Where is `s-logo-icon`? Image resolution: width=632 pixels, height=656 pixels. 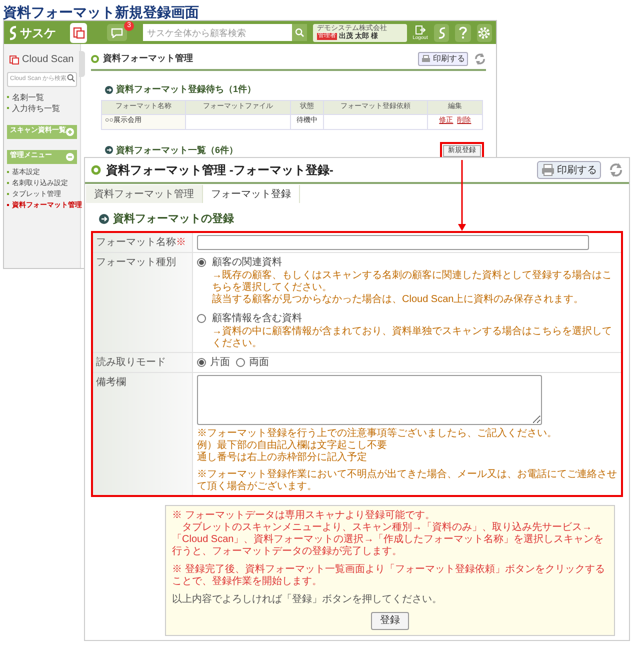 s-logo-icon is located at coordinates (442, 32).